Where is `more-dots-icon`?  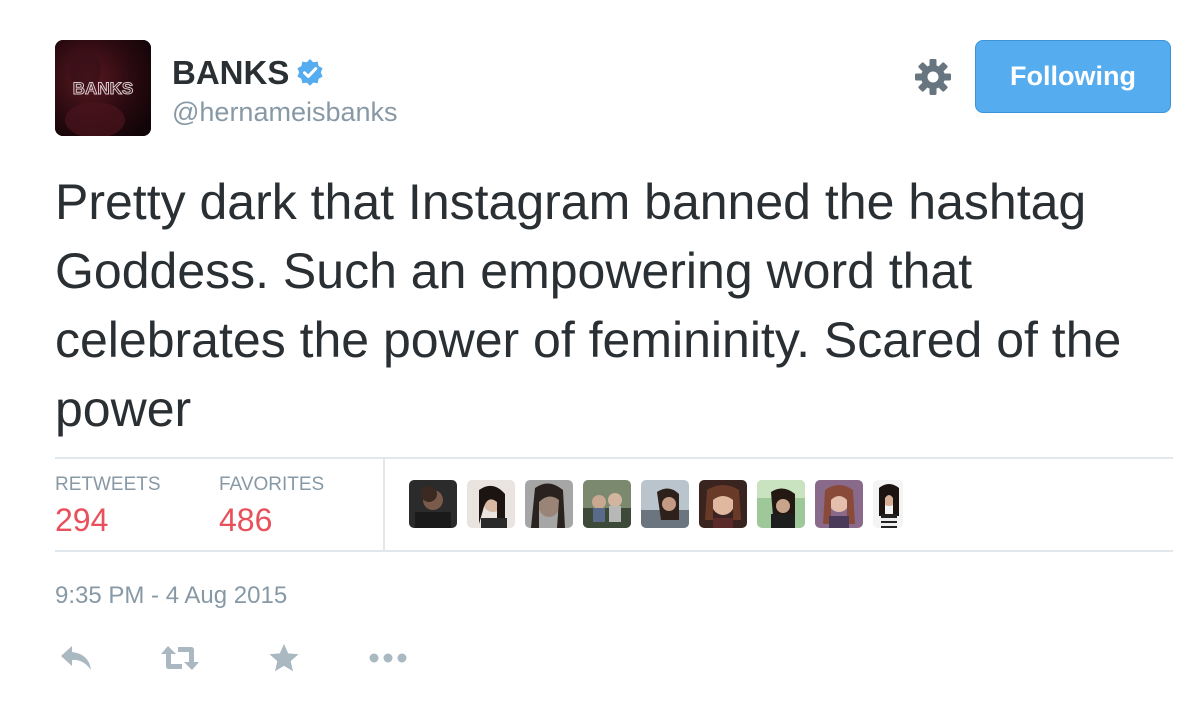
more-dots-icon is located at coordinates (388, 658).